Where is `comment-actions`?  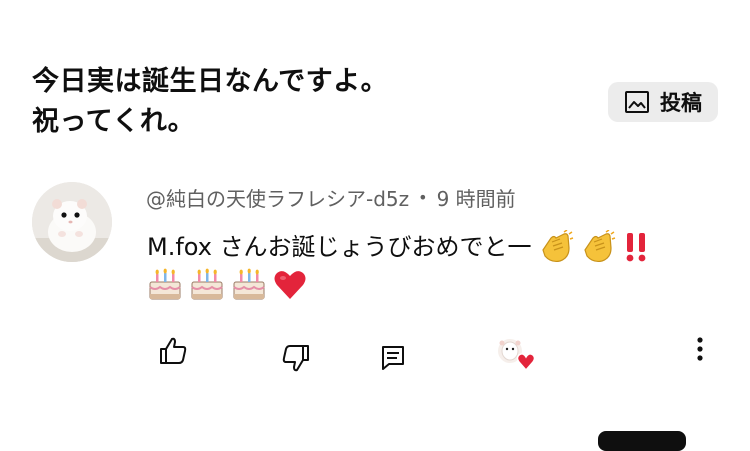
comment-actions is located at coordinates (375, 355).